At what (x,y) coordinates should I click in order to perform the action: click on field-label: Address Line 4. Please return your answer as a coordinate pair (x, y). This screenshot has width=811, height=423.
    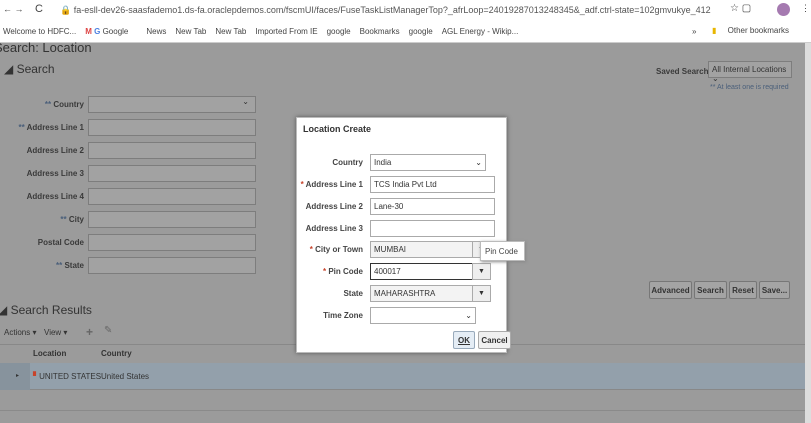
    Looking at the image, I should click on (55, 196).